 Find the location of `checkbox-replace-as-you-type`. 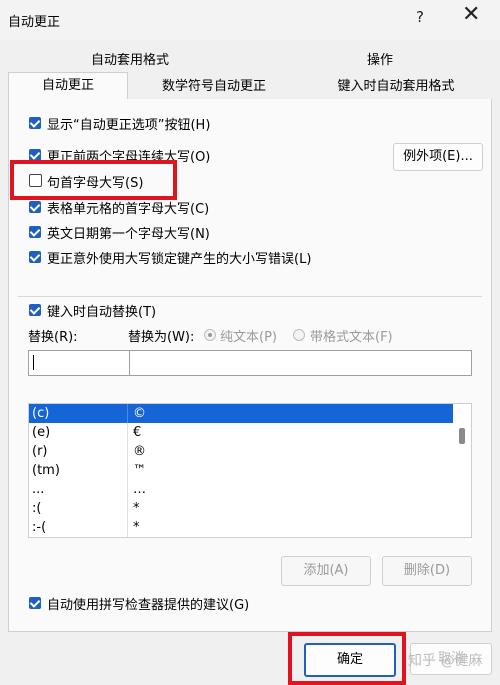

checkbox-replace-as-you-type is located at coordinates (35, 310).